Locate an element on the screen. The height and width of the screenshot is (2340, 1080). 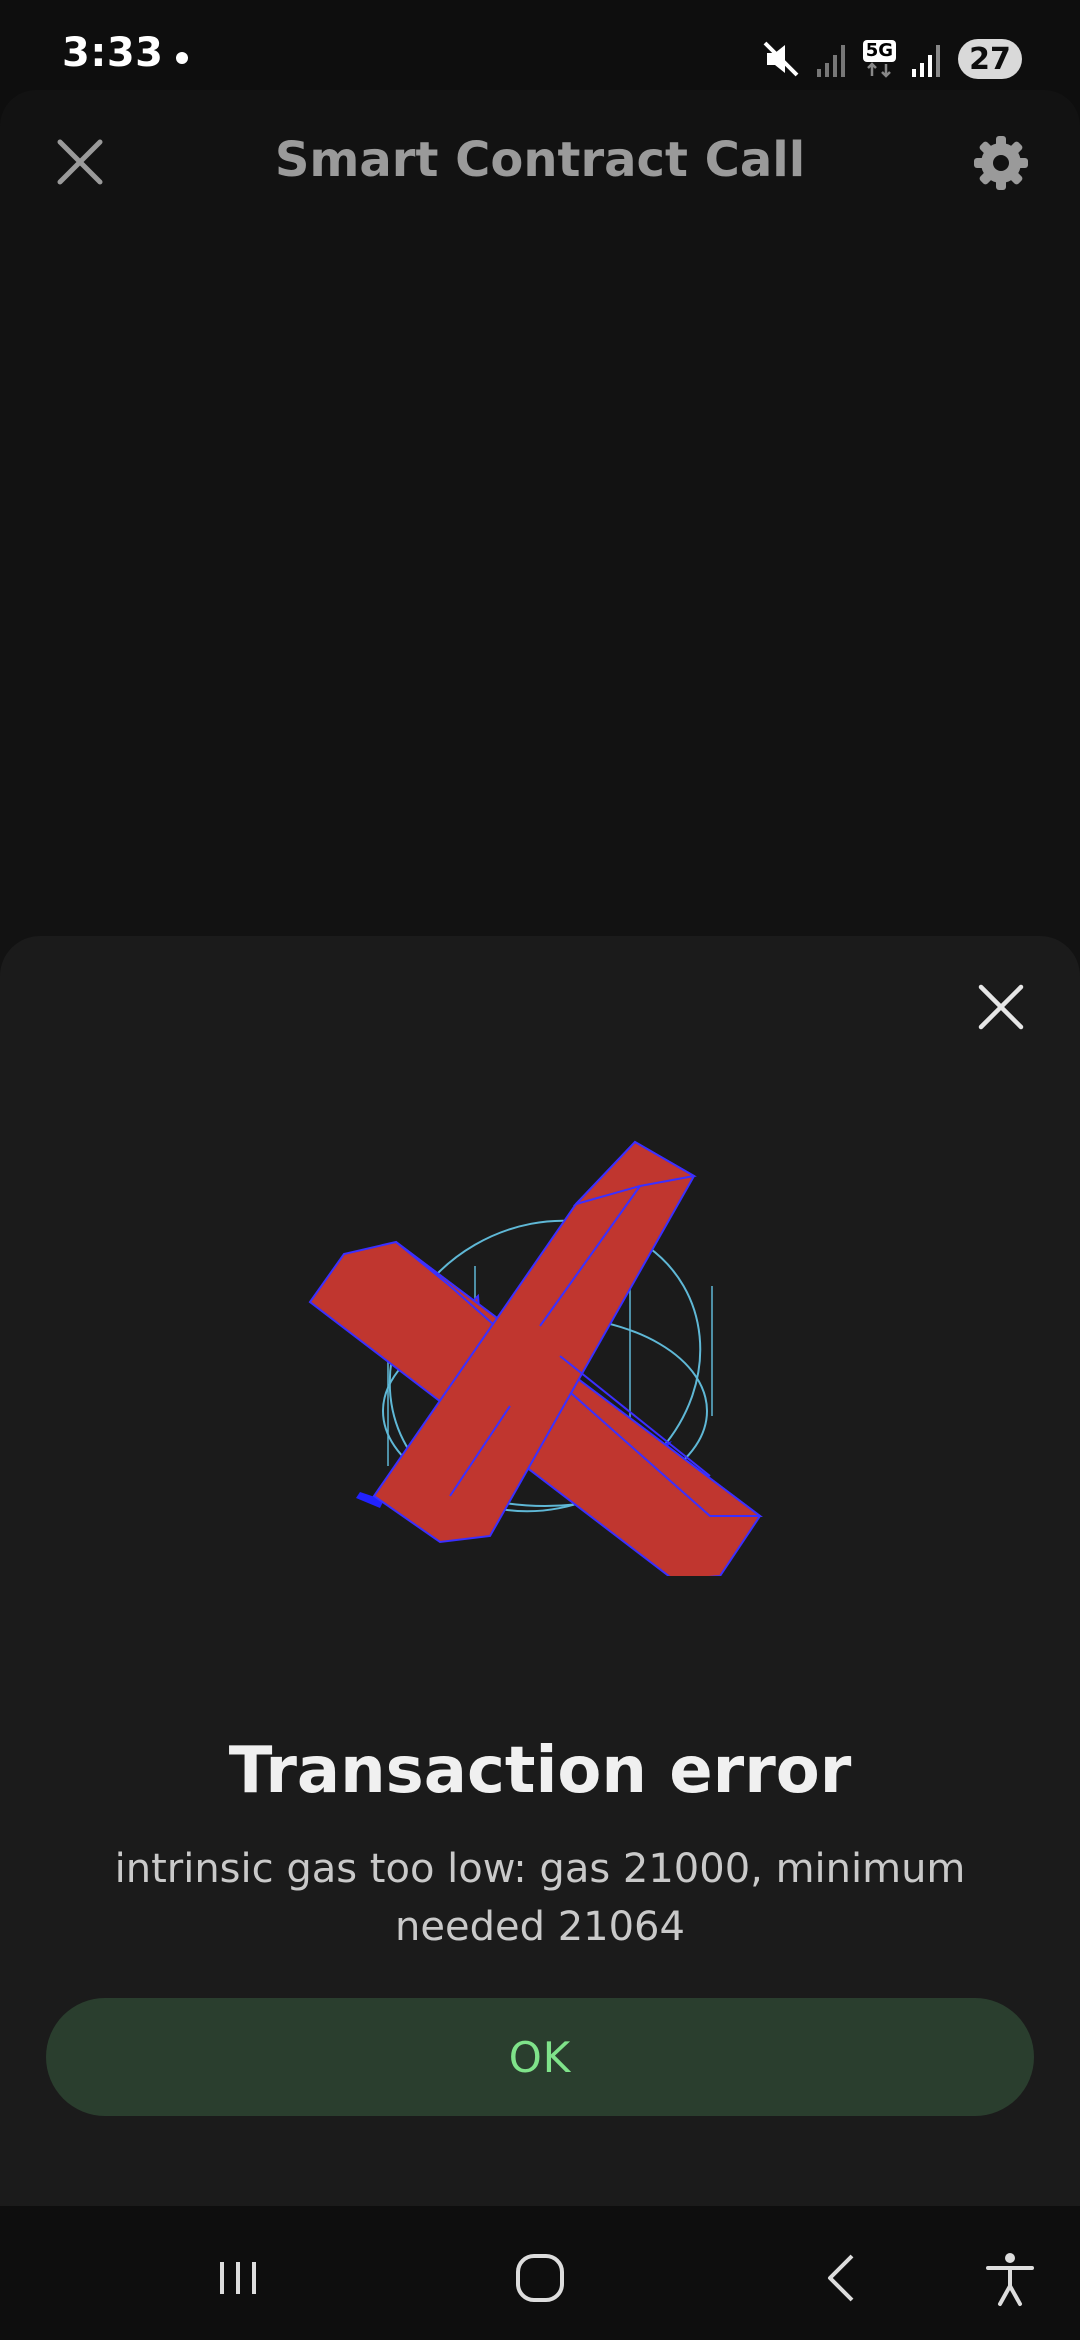
signal-icon is located at coordinates (830, 61).